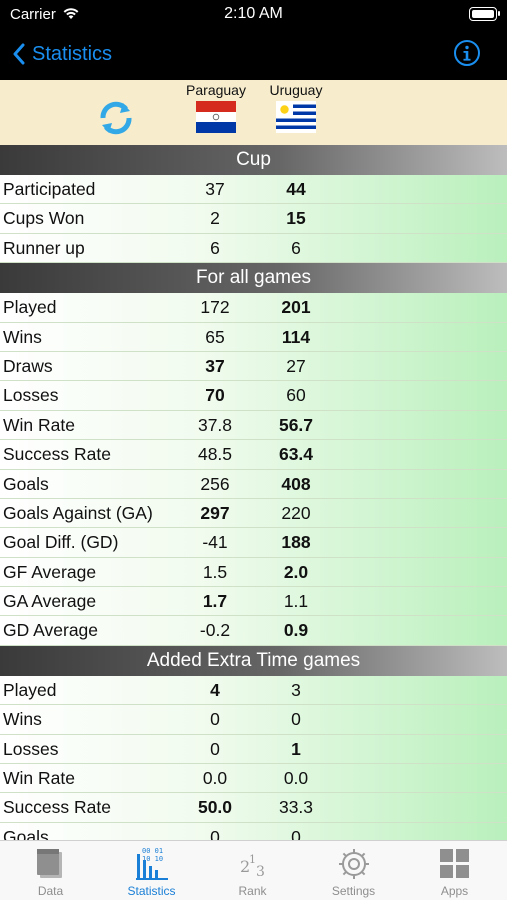 Image resolution: width=507 pixels, height=900 pixels. Describe the element at coordinates (50, 571) in the screenshot. I see `stat-label: GF Average` at that location.